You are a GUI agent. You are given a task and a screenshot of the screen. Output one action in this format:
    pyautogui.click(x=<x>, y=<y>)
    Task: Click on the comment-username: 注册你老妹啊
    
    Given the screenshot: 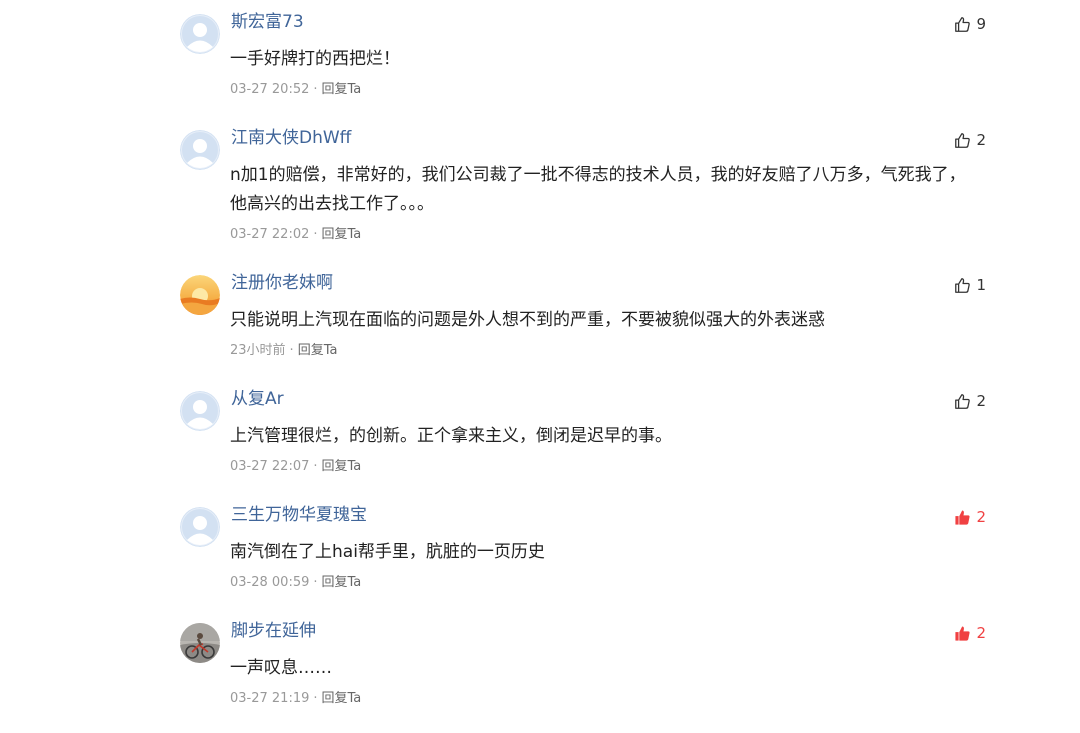 What is the action you would take?
    pyautogui.click(x=282, y=283)
    